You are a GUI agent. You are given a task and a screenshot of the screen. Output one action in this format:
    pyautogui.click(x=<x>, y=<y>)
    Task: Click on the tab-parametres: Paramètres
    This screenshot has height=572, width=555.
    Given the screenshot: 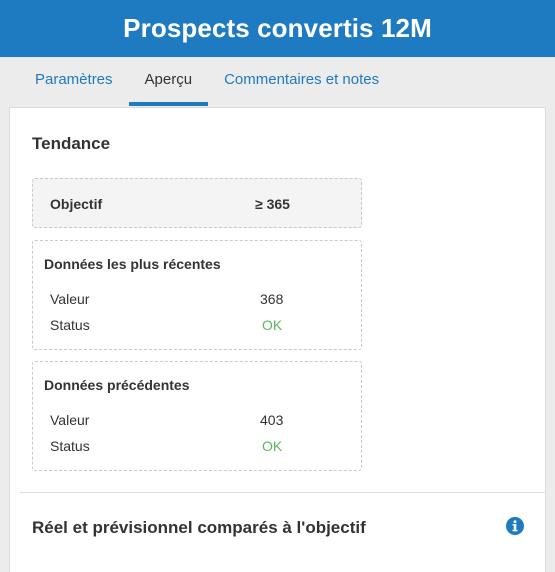 What is the action you would take?
    pyautogui.click(x=74, y=81)
    